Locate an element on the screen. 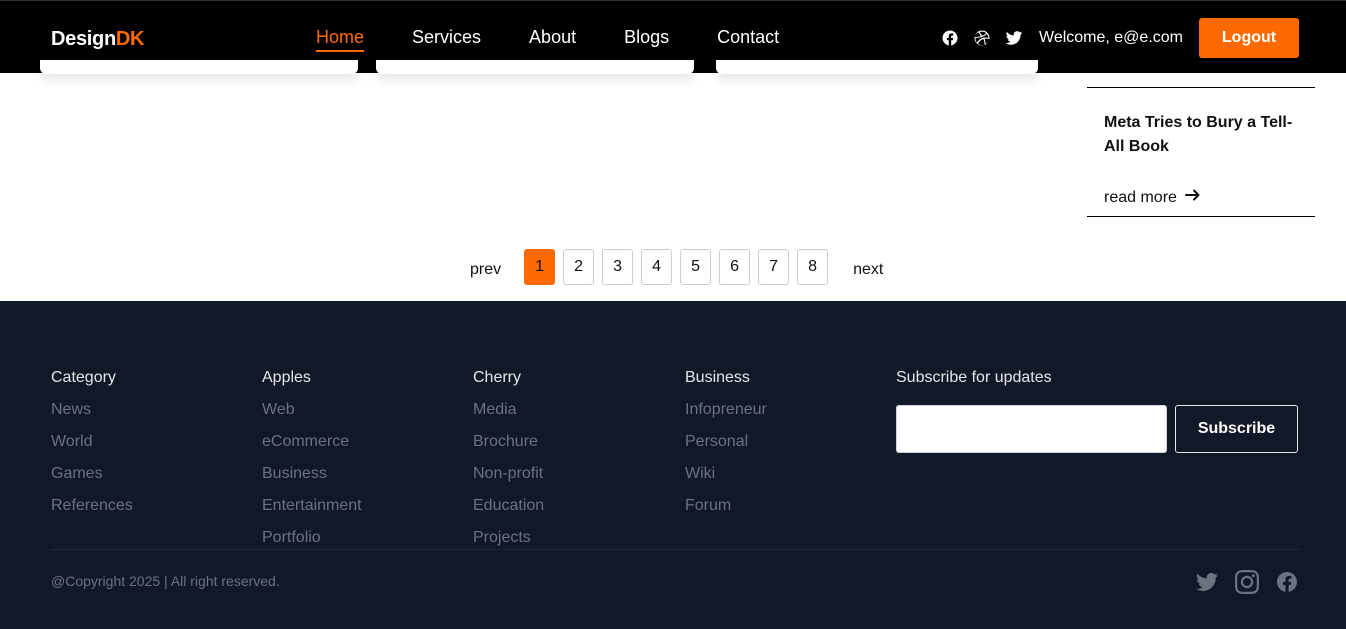 Image resolution: width=1346 pixels, height=629 pixels. page-number-list: 1 2 3 4 5 6 7 8 is located at coordinates (676, 267).